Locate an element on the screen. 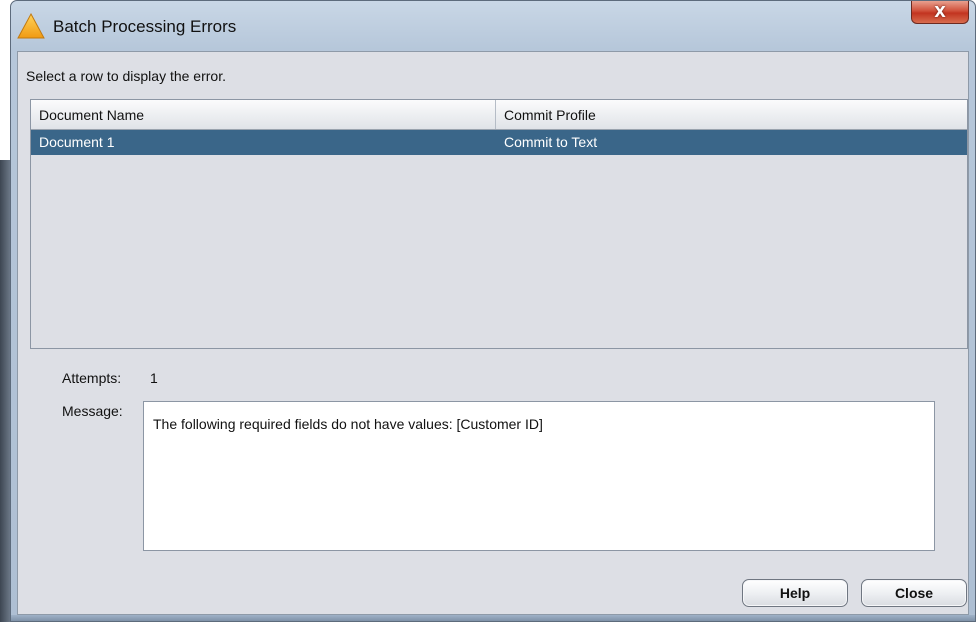 The image size is (976, 622). attempts-value: 1 is located at coordinates (154, 378).